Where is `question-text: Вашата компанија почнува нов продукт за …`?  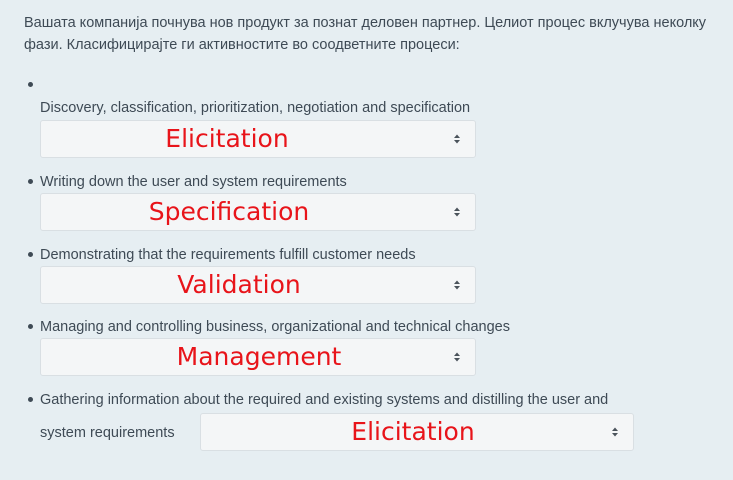 question-text: Вашата компанија почнува нов продукт за … is located at coordinates (365, 34).